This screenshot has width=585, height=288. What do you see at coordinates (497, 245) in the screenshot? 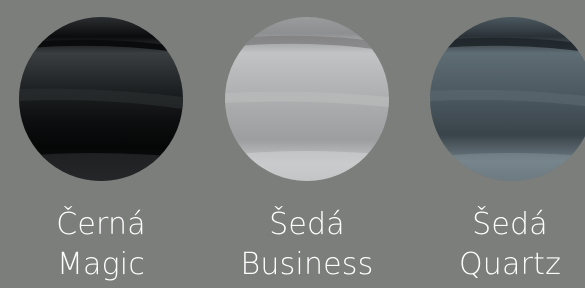
I see `color-label-seda-quartz: Šedá Quartz` at bounding box center [497, 245].